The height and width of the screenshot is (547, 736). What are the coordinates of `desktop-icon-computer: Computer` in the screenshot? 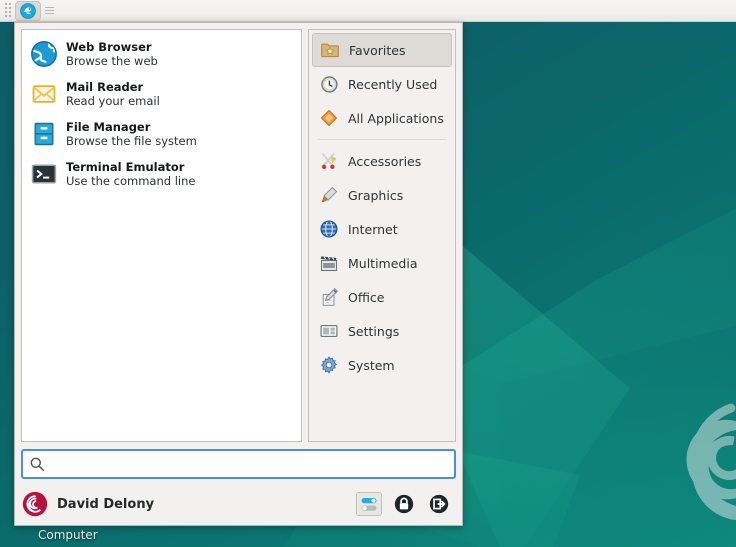 It's located at (68, 535).